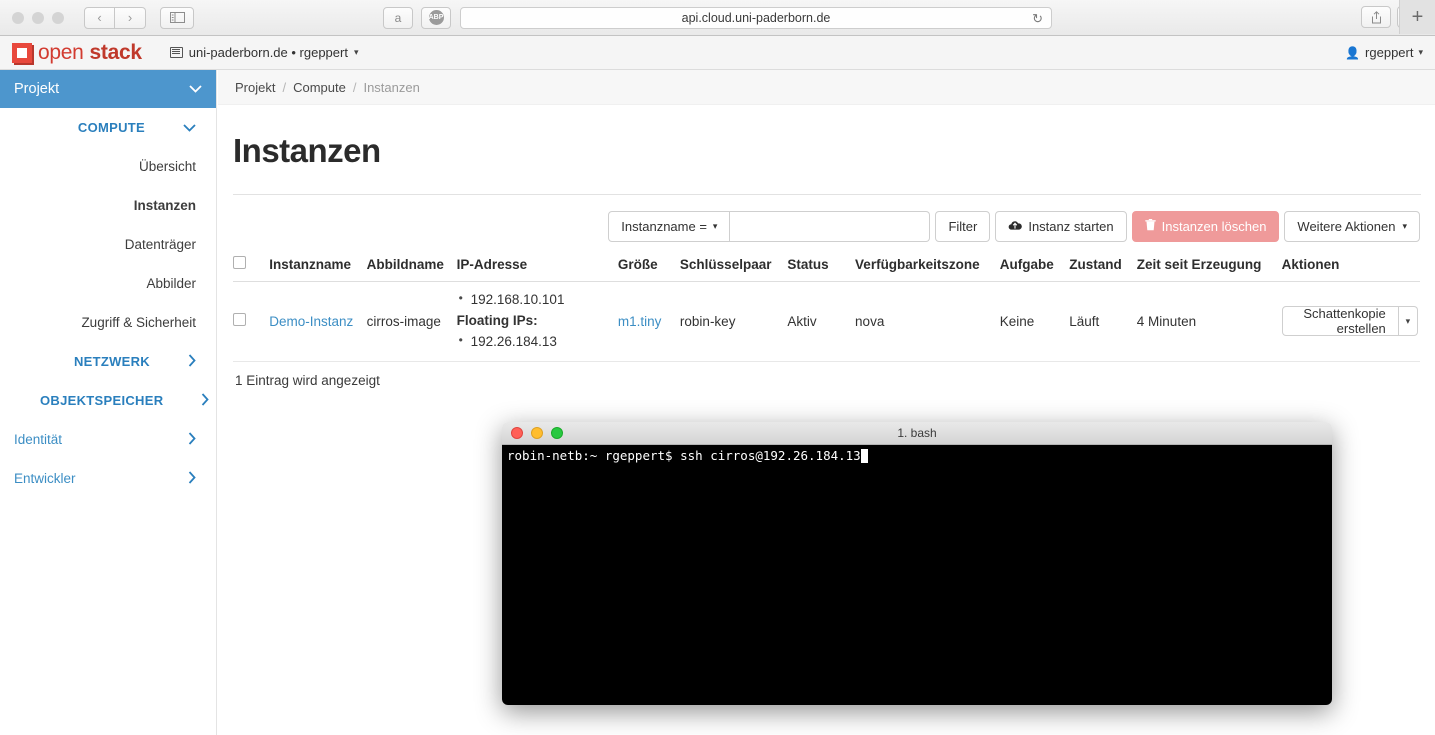 The width and height of the screenshot is (1435, 735). Describe the element at coordinates (318, 269) in the screenshot. I see `col-instanzname: Instanzname` at that location.